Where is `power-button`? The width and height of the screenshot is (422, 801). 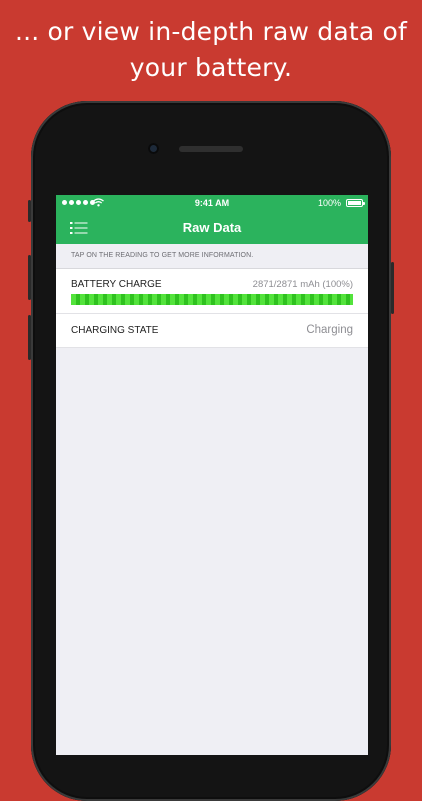 power-button is located at coordinates (392, 288).